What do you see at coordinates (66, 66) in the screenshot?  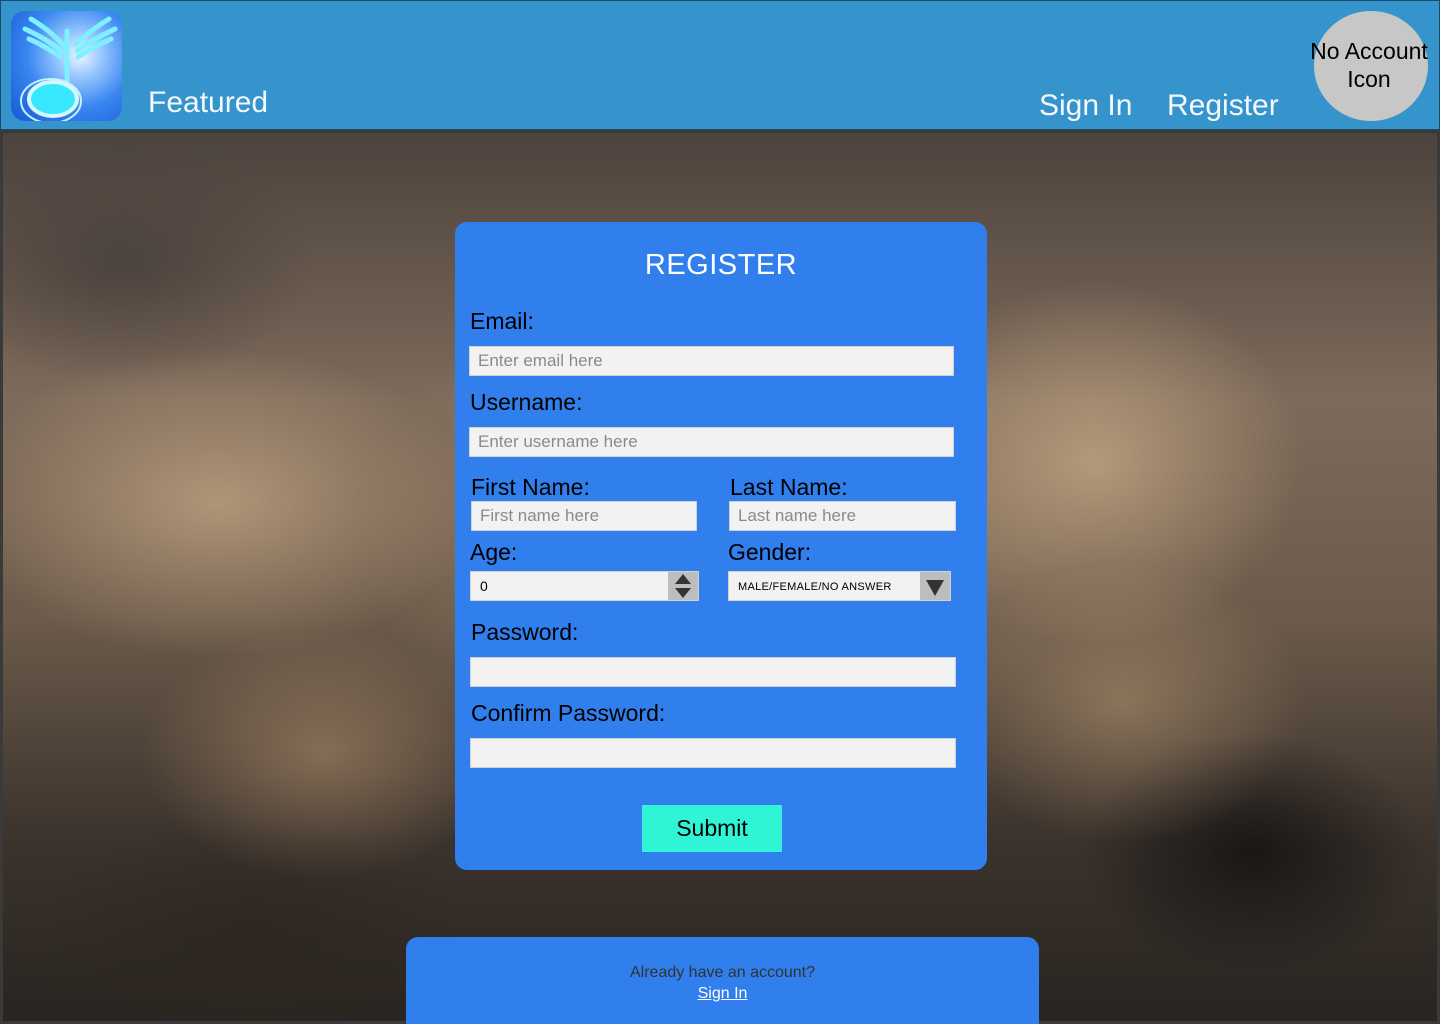 I see `app-logo-icon` at bounding box center [66, 66].